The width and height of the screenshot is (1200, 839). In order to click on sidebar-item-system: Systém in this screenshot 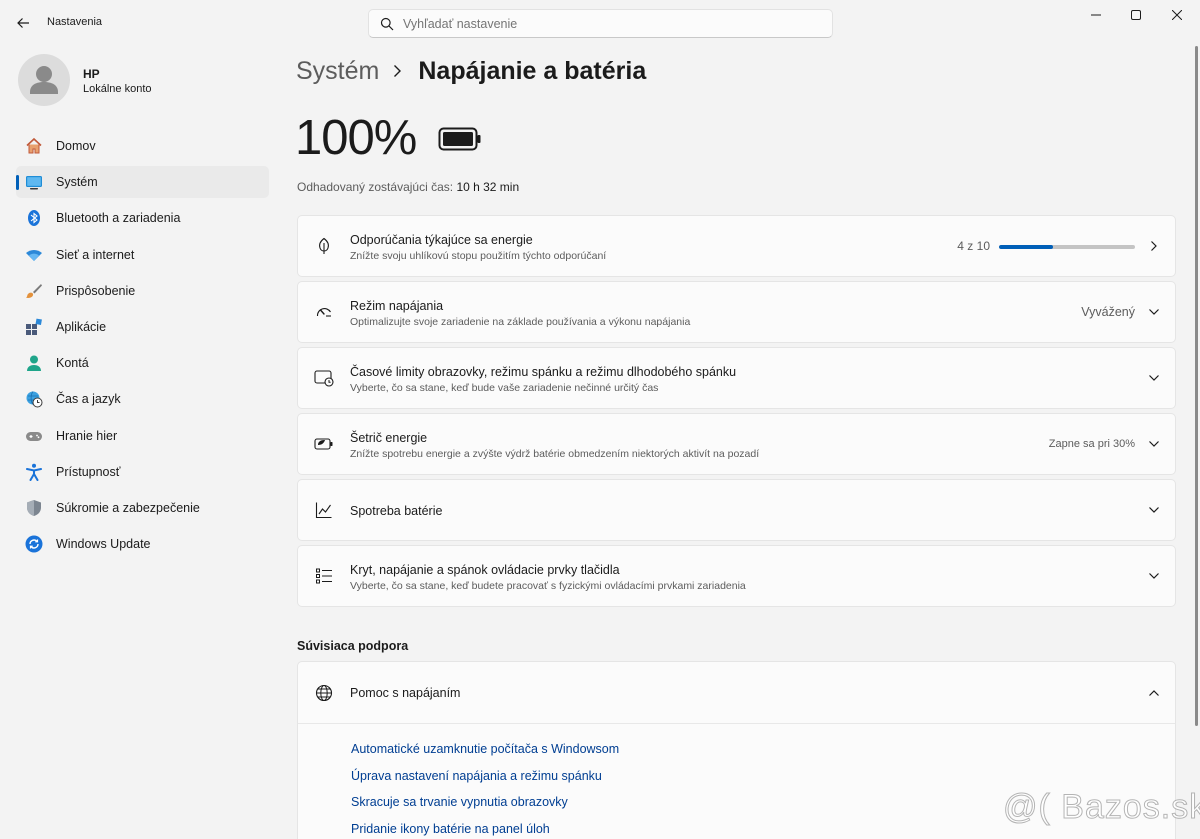, I will do `click(142, 182)`.